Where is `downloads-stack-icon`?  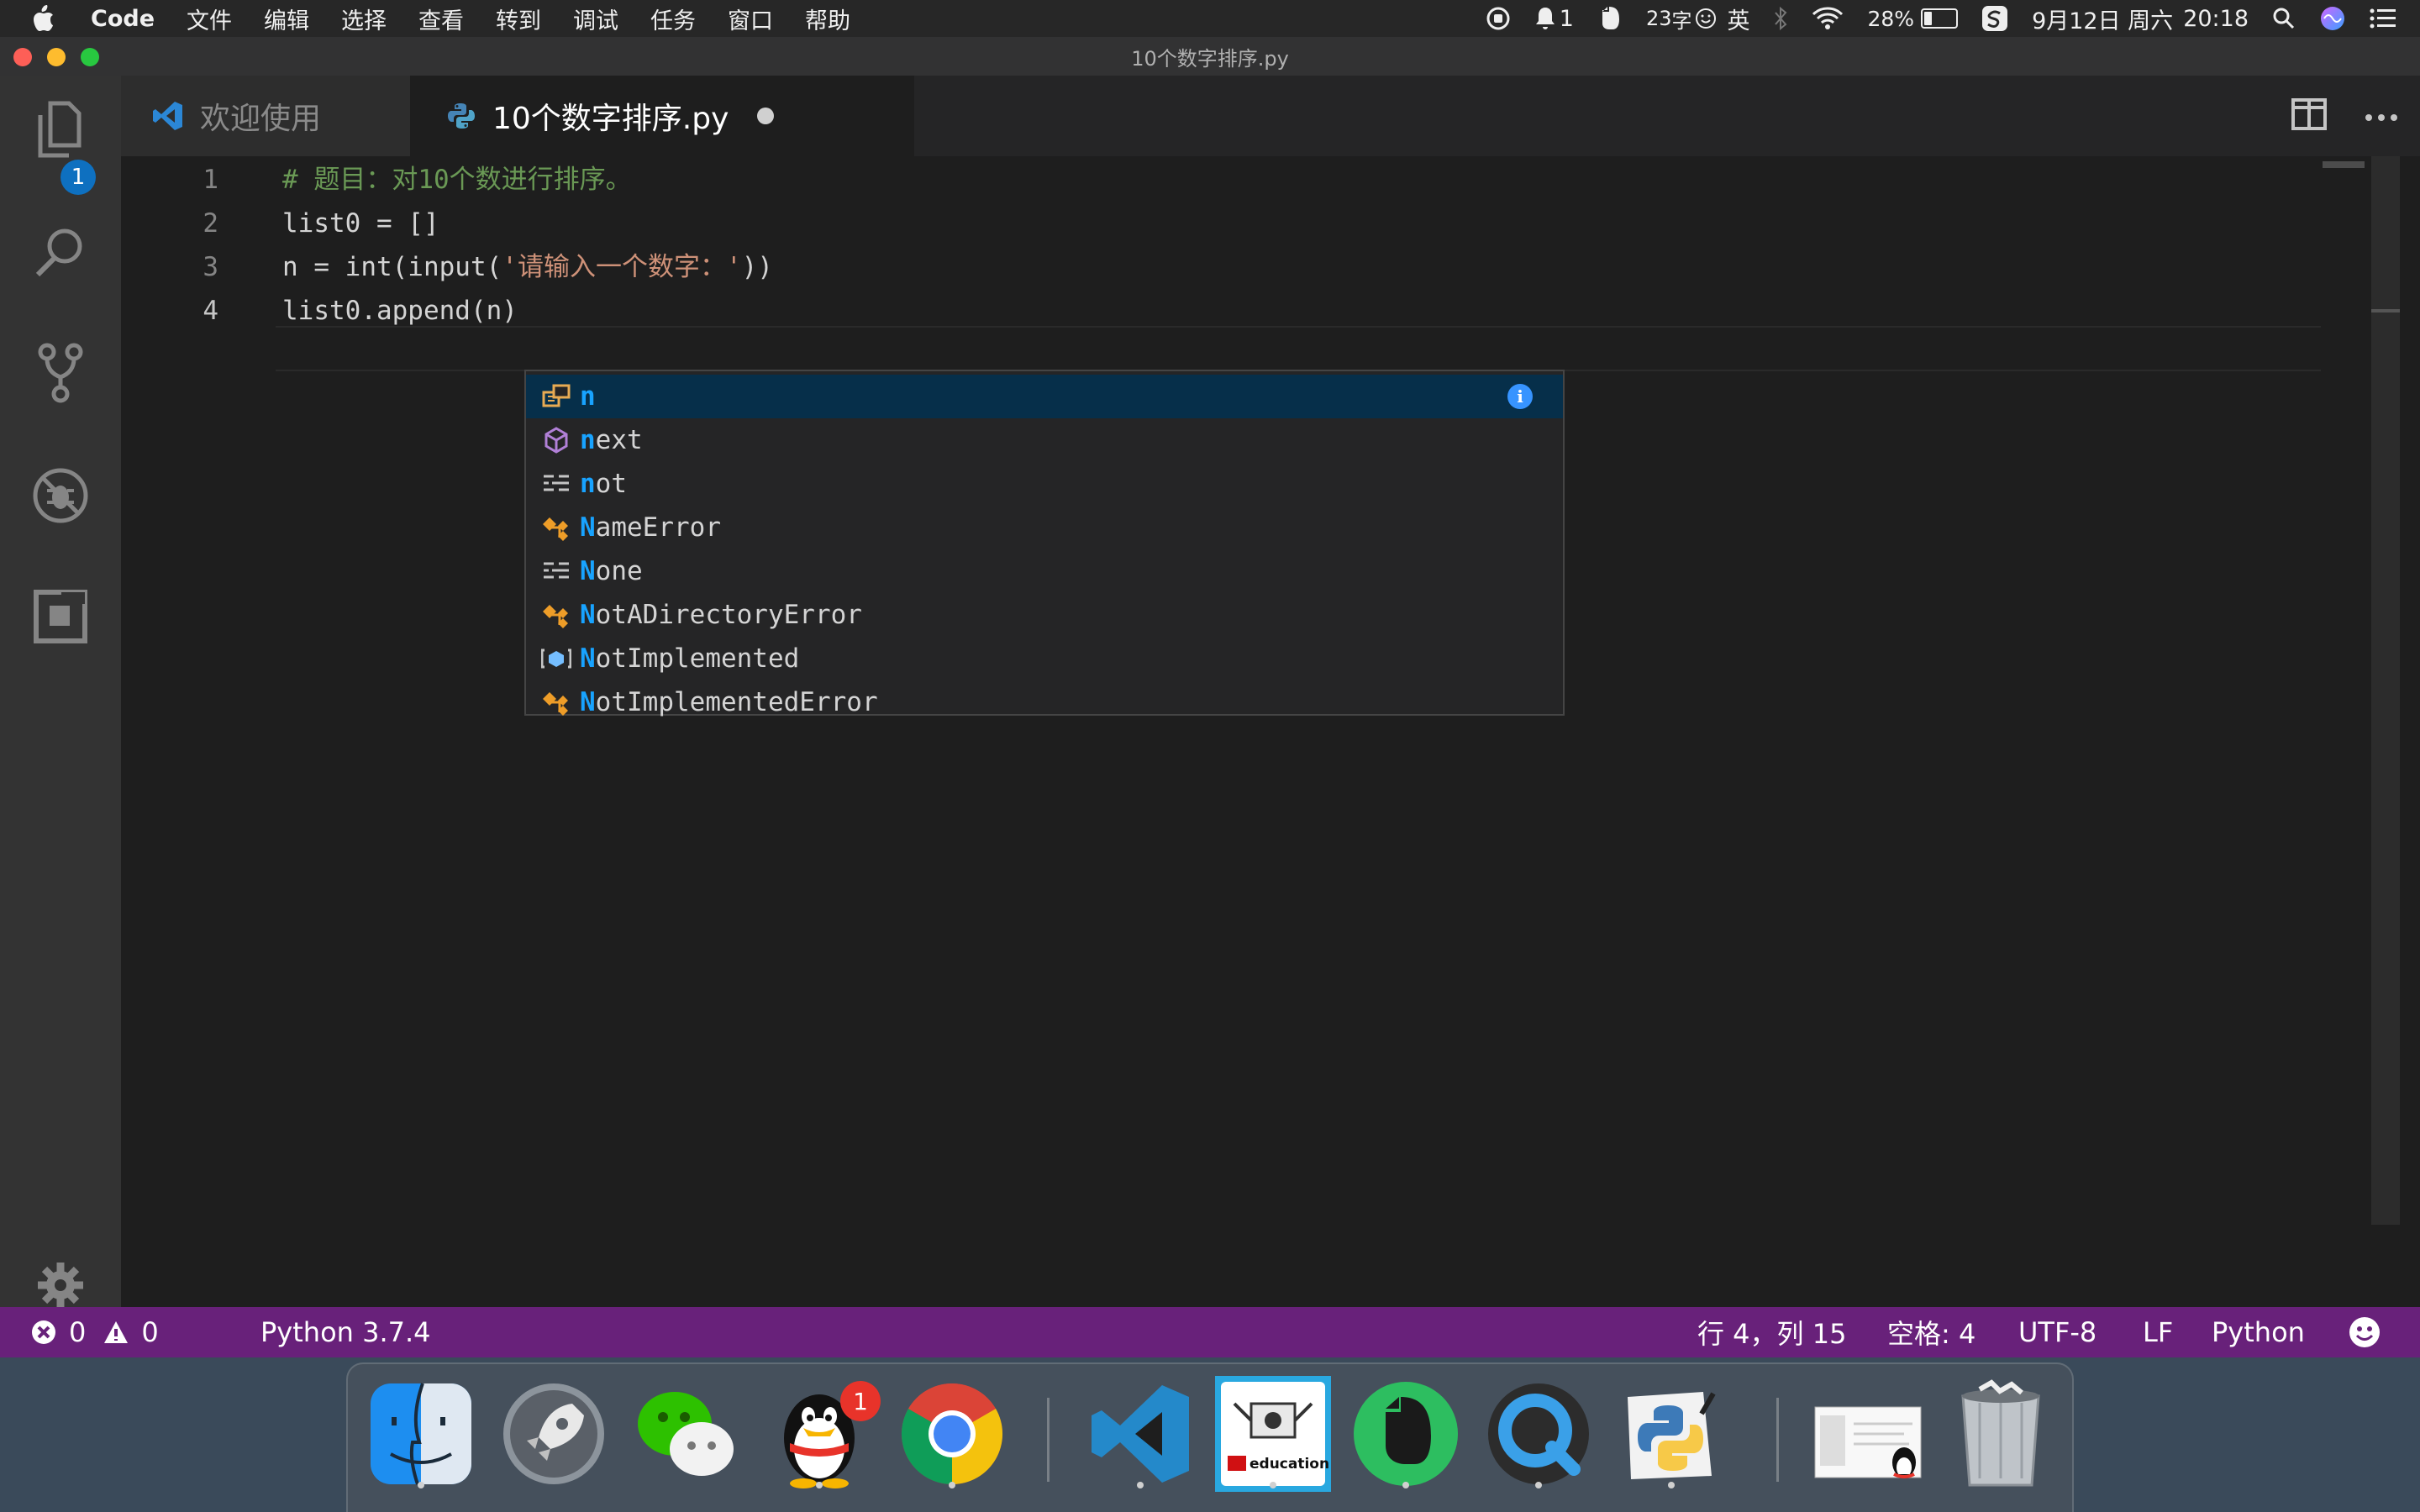 downloads-stack-icon is located at coordinates (1868, 1434).